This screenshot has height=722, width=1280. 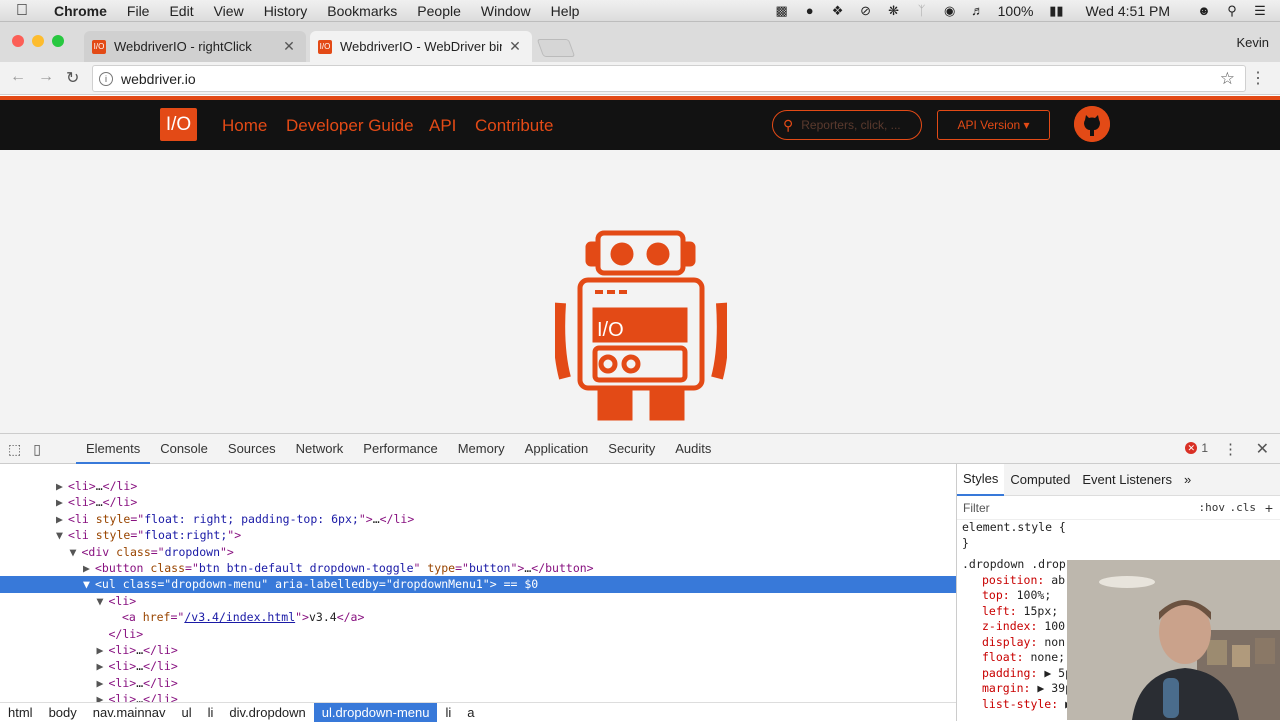 I want to click on style-property-value: ab, so click(x=1054, y=580).